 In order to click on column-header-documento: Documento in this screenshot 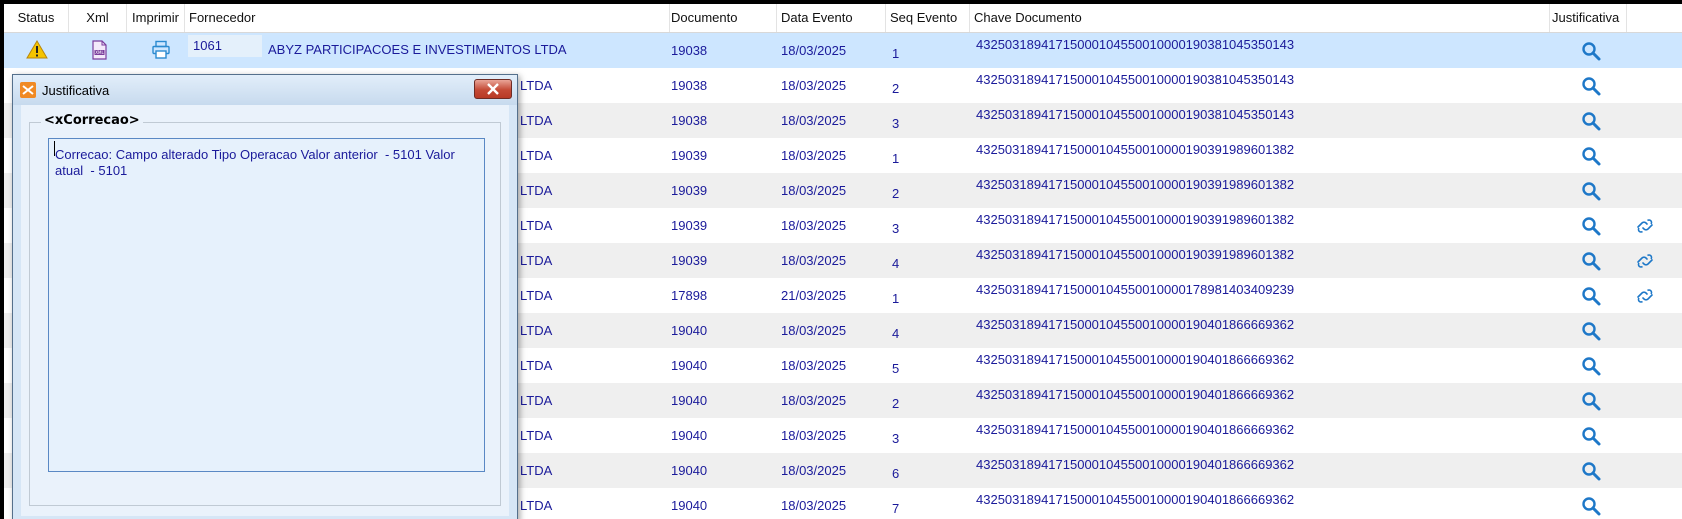, I will do `click(722, 18)`.